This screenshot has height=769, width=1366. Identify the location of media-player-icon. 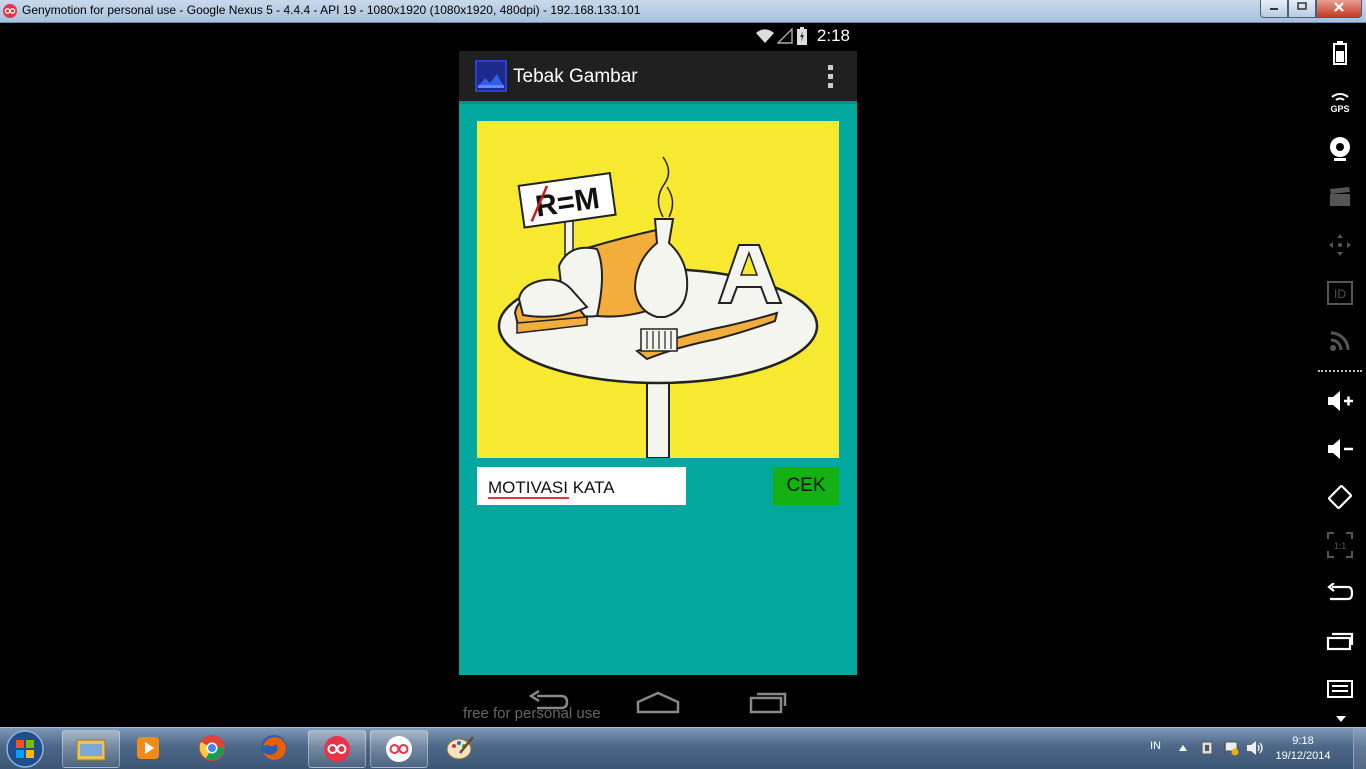
(148, 748).